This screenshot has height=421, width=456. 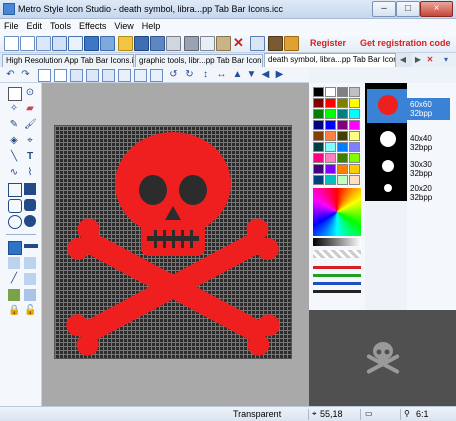 What do you see at coordinates (30, 263) in the screenshot?
I see `brush-shape-alt-icon` at bounding box center [30, 263].